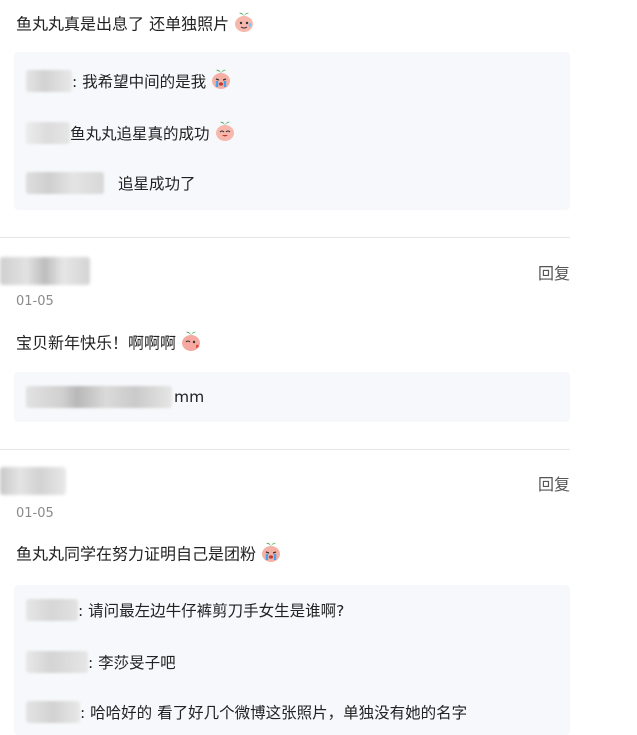 This screenshot has height=735, width=637. I want to click on reply-item: mm, so click(115, 397).